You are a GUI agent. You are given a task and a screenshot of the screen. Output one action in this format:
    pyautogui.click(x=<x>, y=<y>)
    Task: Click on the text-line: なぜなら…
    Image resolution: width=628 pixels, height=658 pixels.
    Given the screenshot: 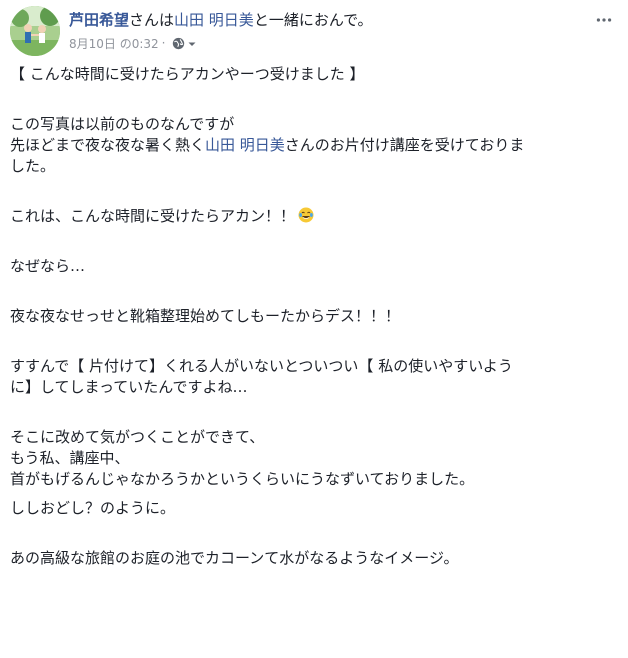 What is the action you would take?
    pyautogui.click(x=48, y=266)
    